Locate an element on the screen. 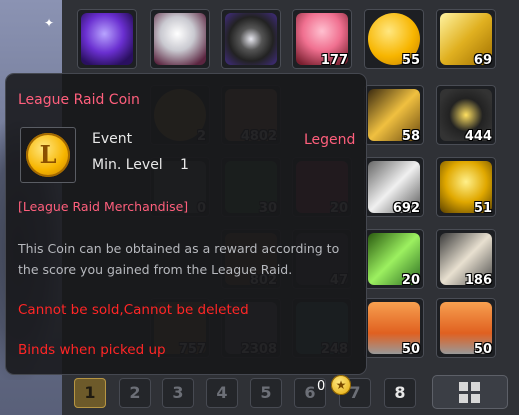  coin-count: 0 is located at coordinates (321, 386).